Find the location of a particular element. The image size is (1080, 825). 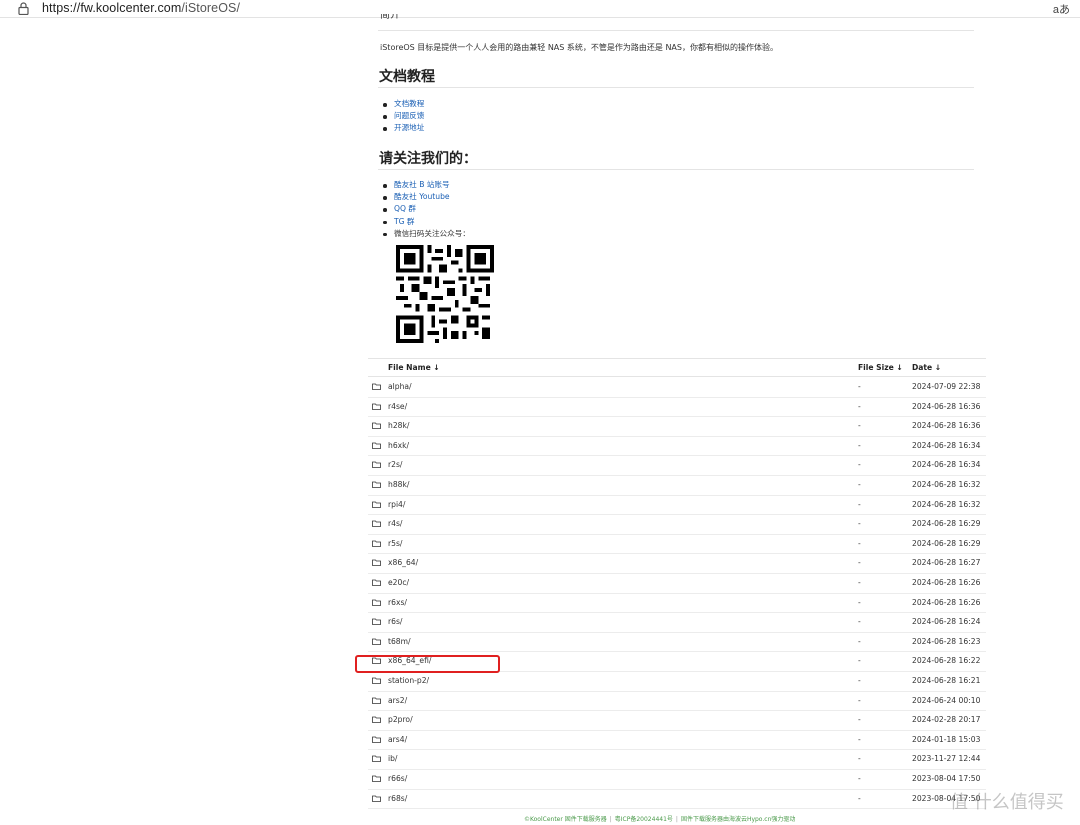

lock-icon is located at coordinates (23, 8).